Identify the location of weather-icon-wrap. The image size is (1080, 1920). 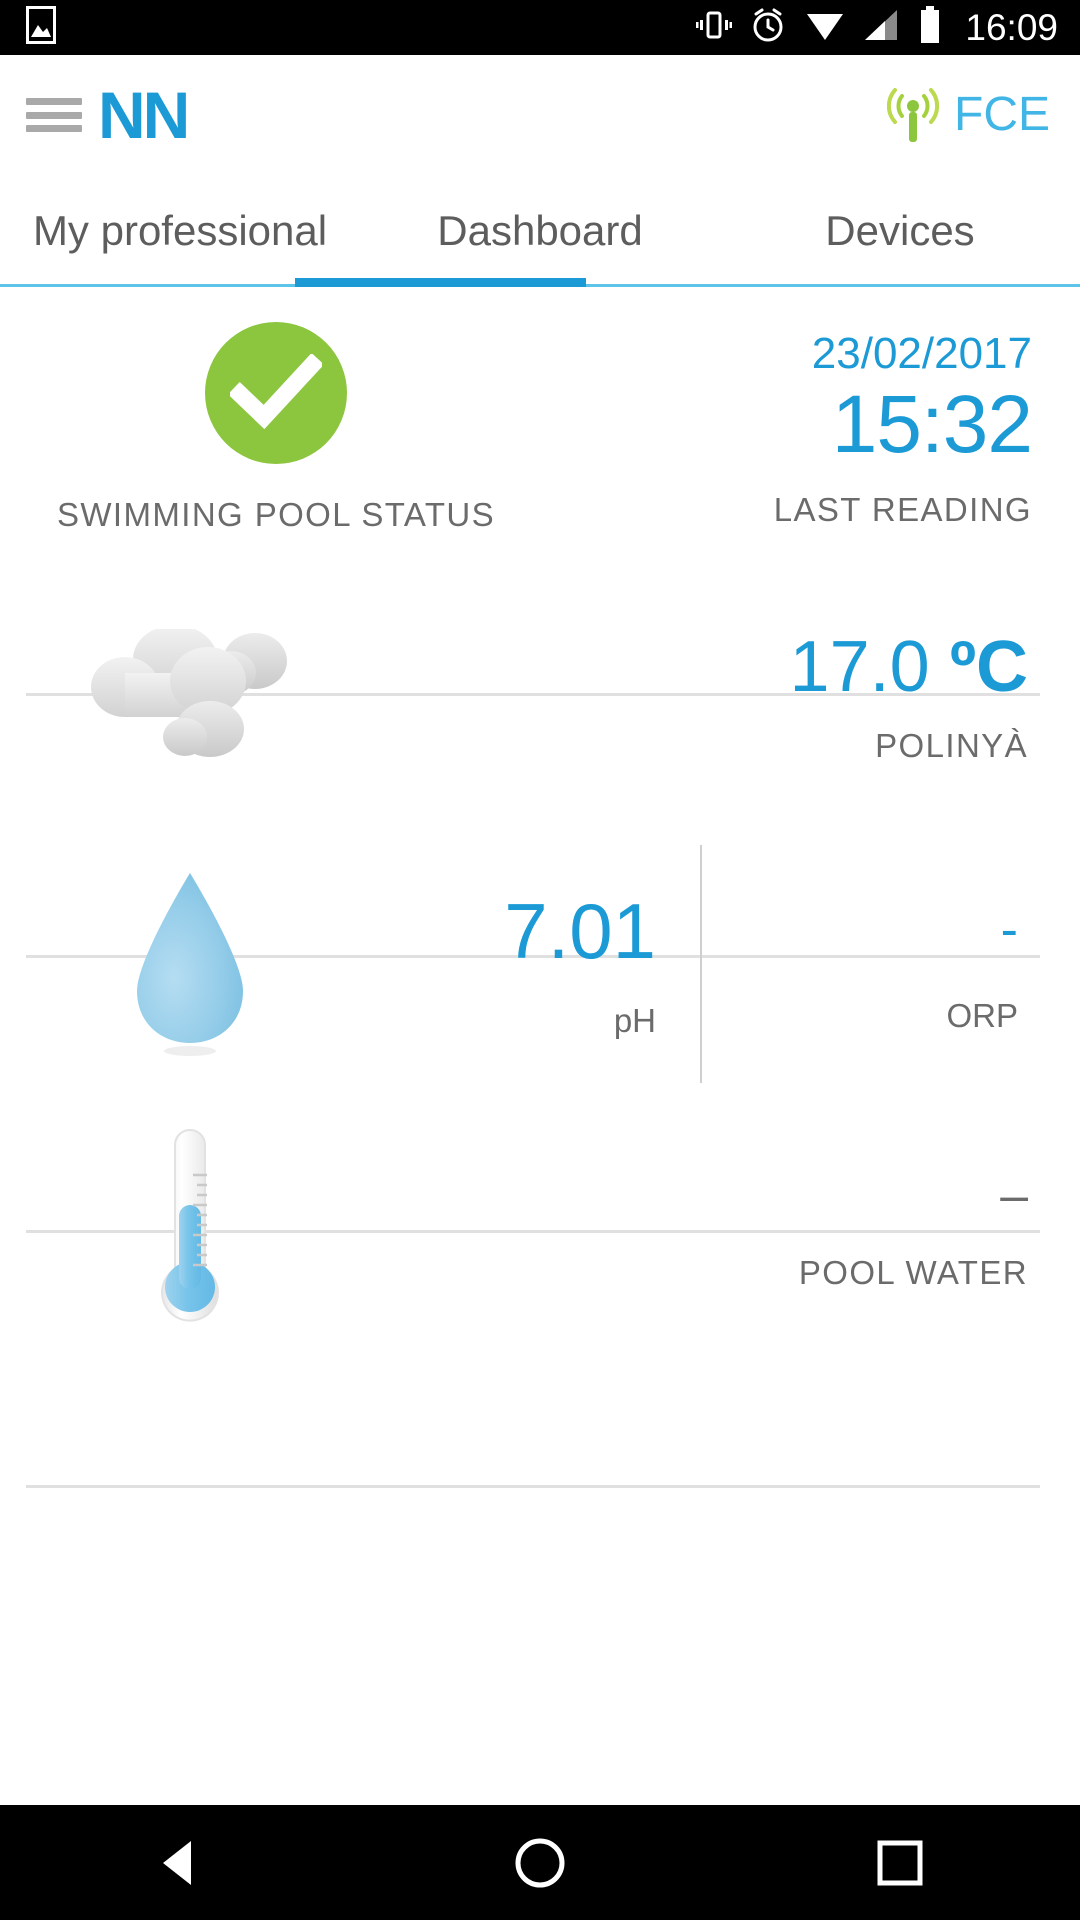
(190, 694).